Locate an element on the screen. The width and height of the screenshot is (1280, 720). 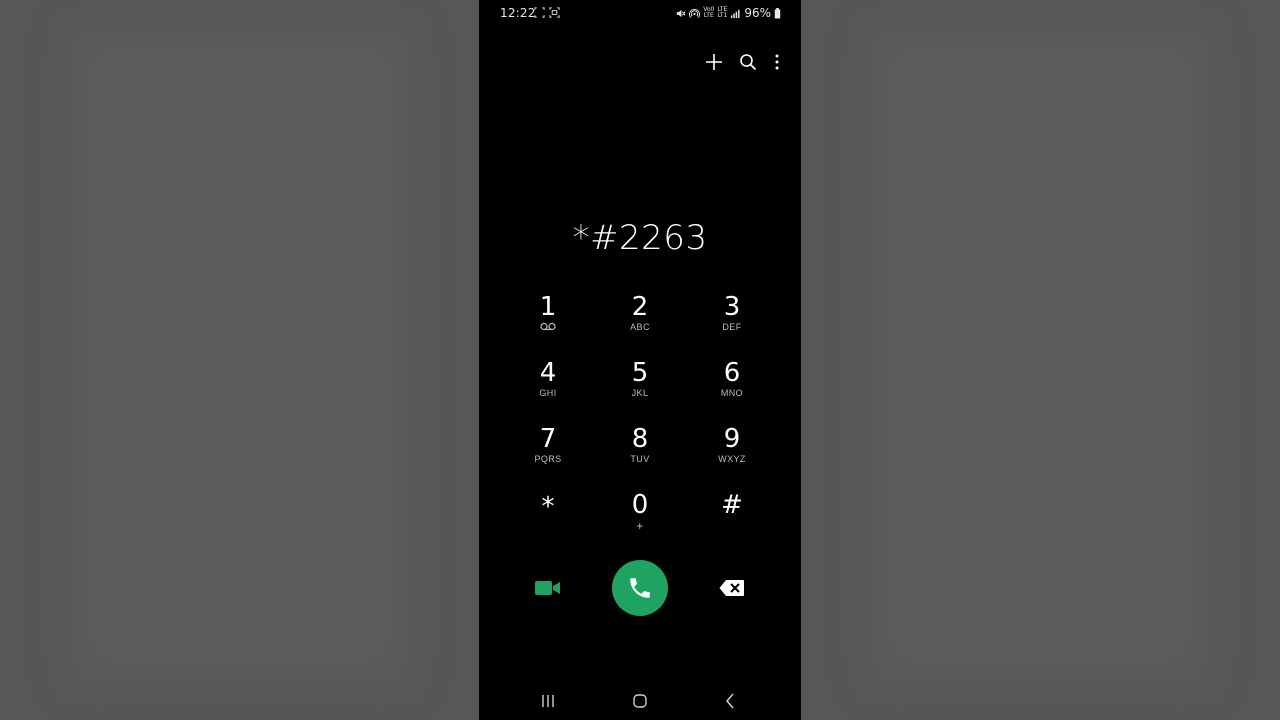
recent-apps-icon is located at coordinates (548, 701).